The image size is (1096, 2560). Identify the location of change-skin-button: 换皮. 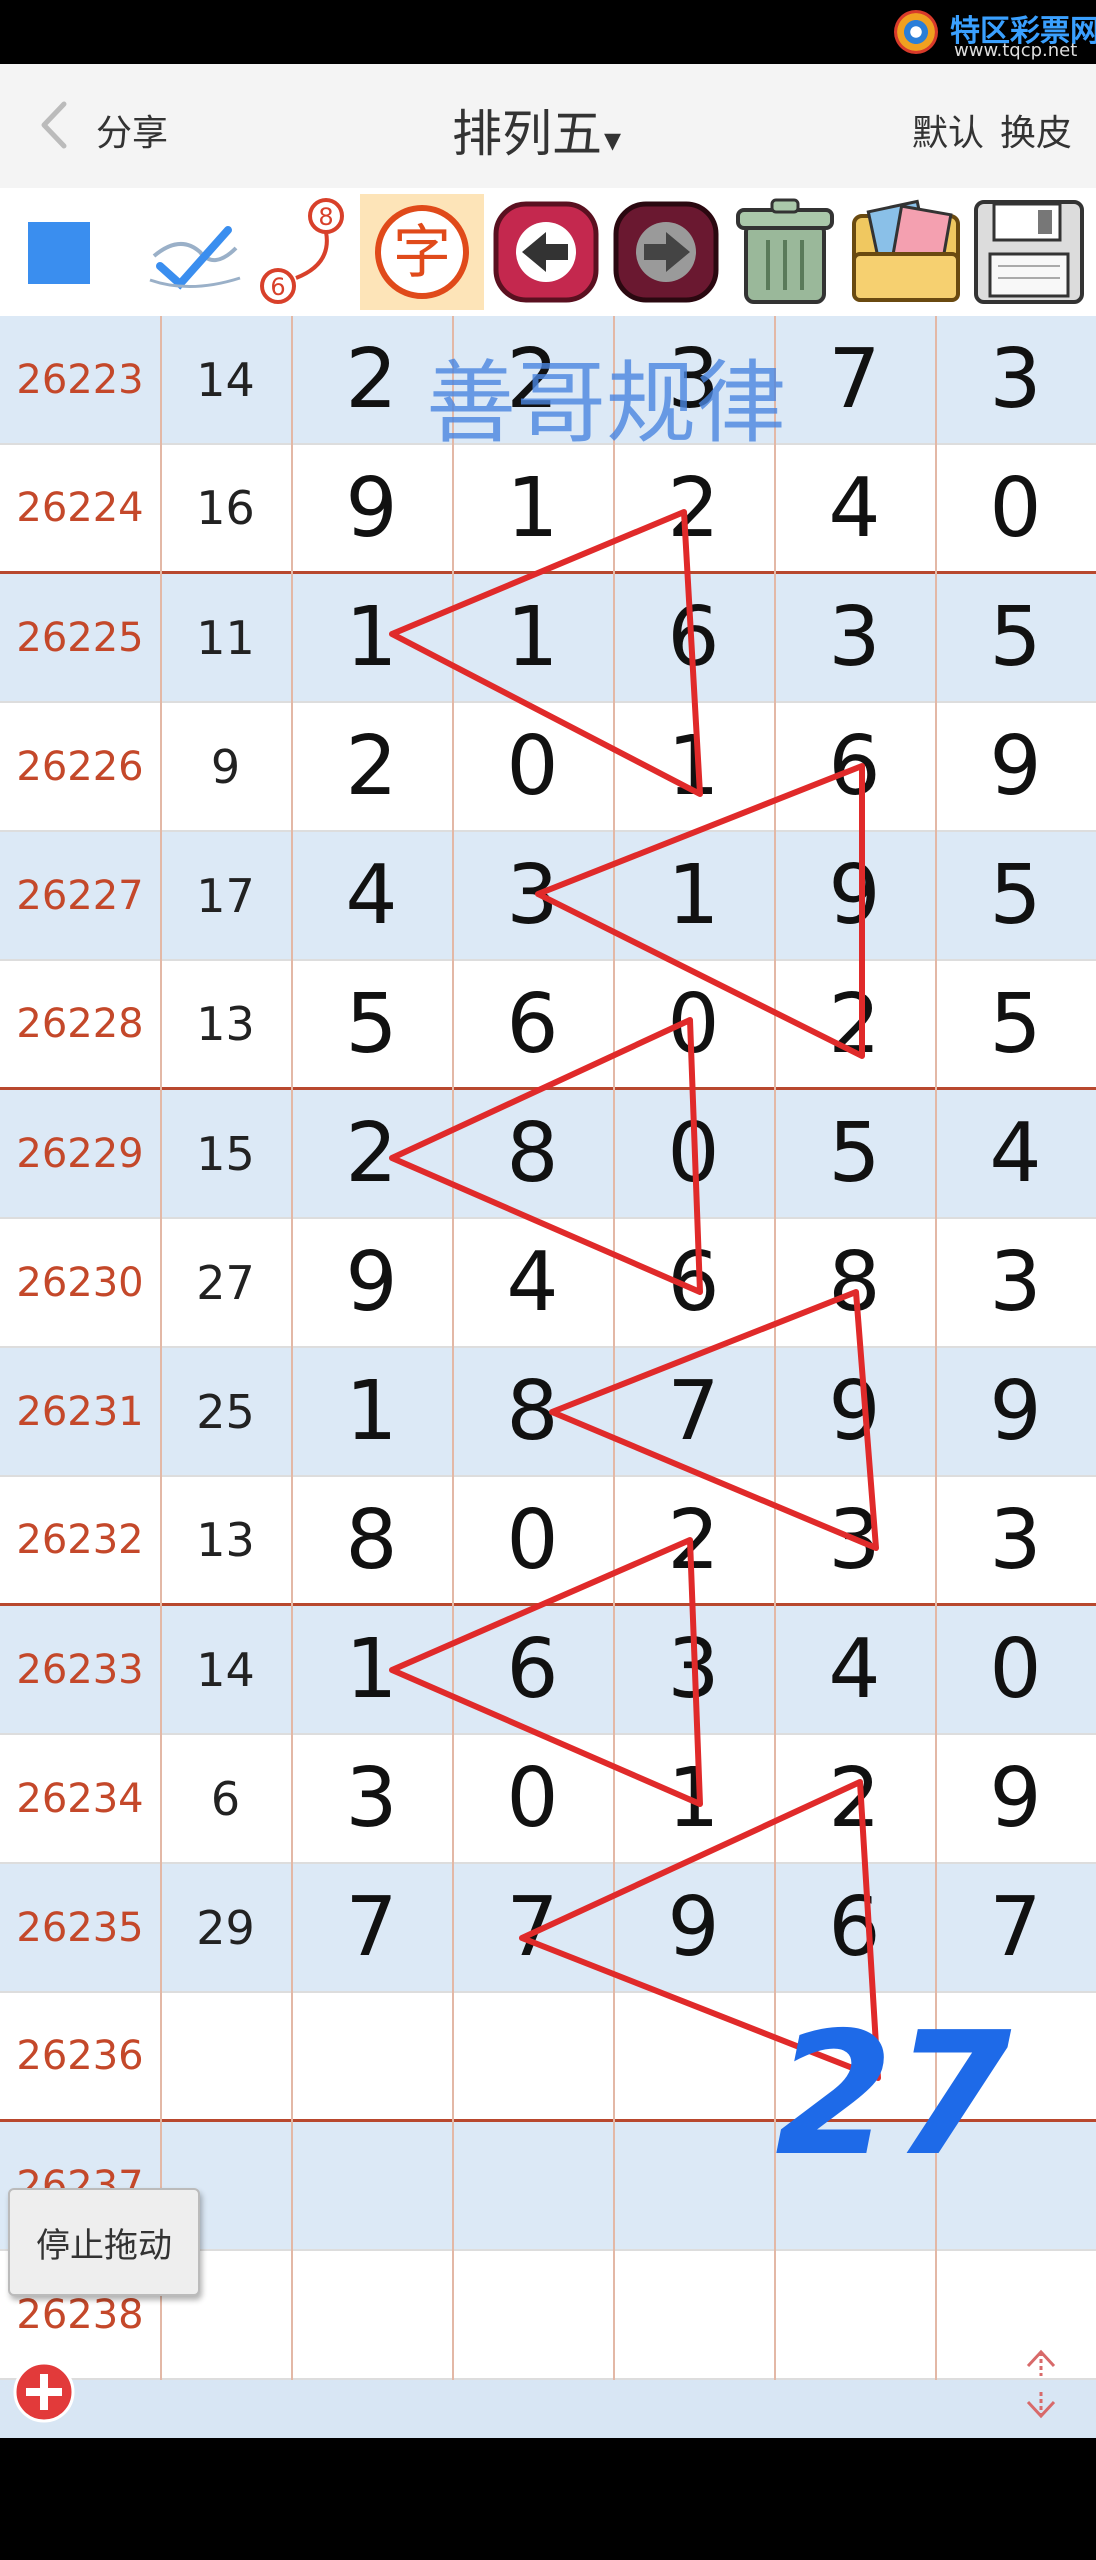
(1036, 130).